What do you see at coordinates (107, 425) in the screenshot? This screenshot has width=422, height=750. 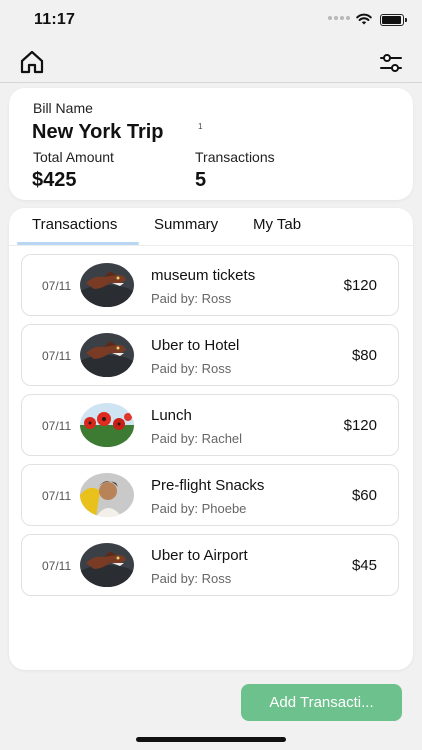 I see `poppies-avatar-icon` at bounding box center [107, 425].